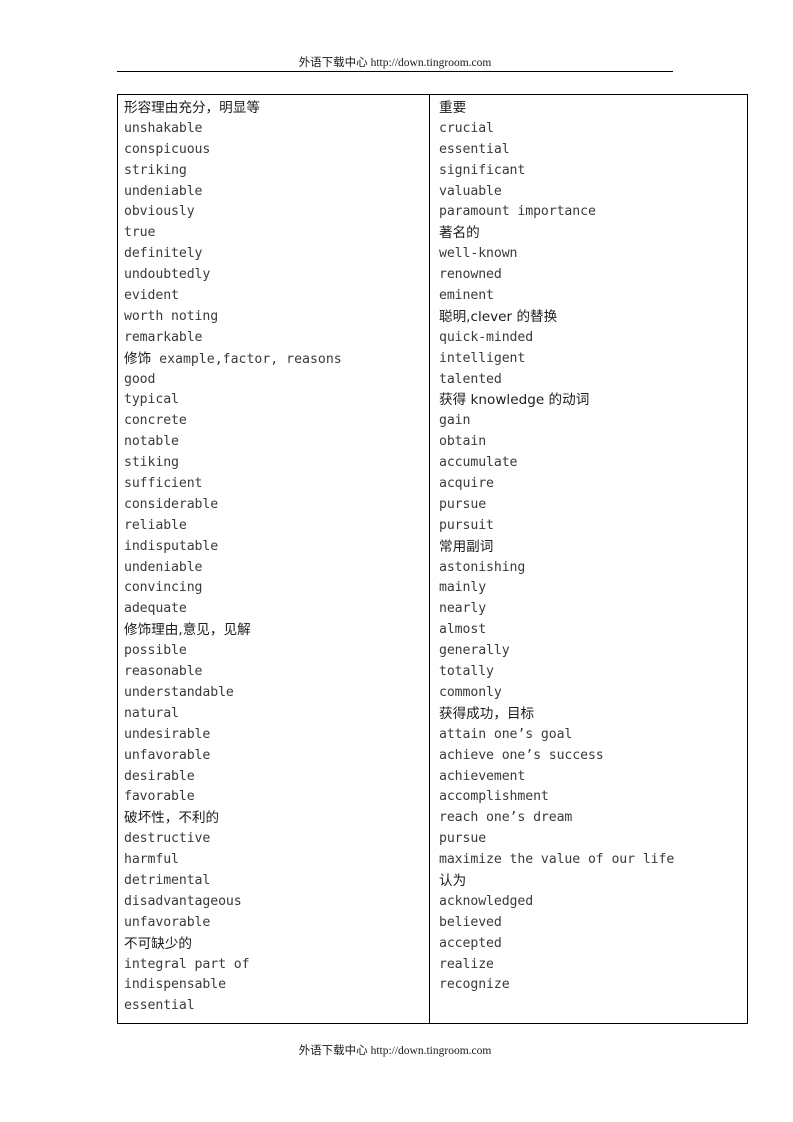  What do you see at coordinates (466, 964) in the screenshot?
I see `vocabulary-term: realize` at bounding box center [466, 964].